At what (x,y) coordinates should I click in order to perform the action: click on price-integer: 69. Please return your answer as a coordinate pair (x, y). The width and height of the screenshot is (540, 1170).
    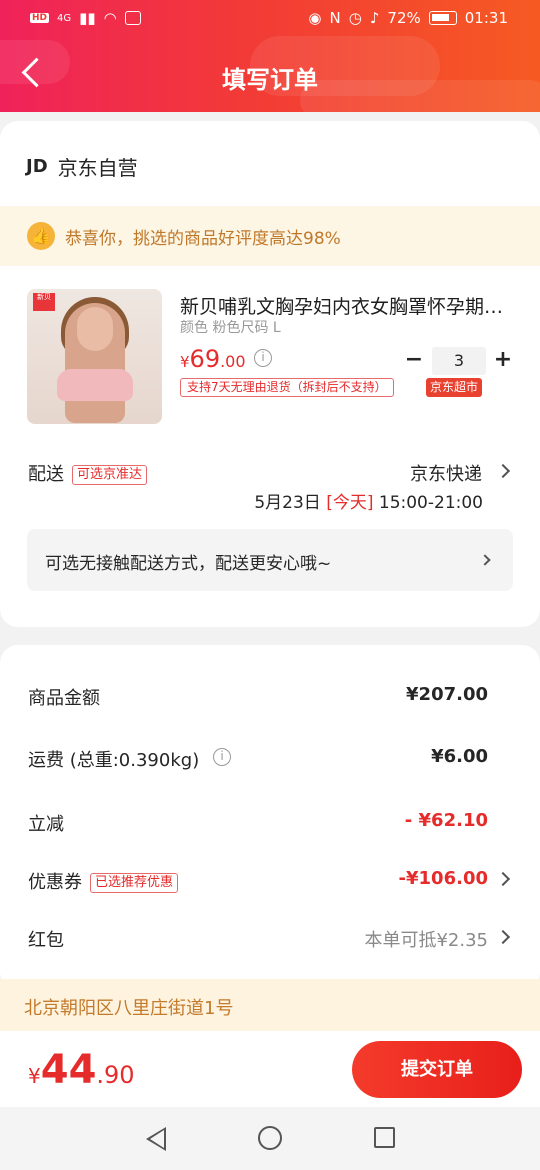
    Looking at the image, I should click on (205, 359).